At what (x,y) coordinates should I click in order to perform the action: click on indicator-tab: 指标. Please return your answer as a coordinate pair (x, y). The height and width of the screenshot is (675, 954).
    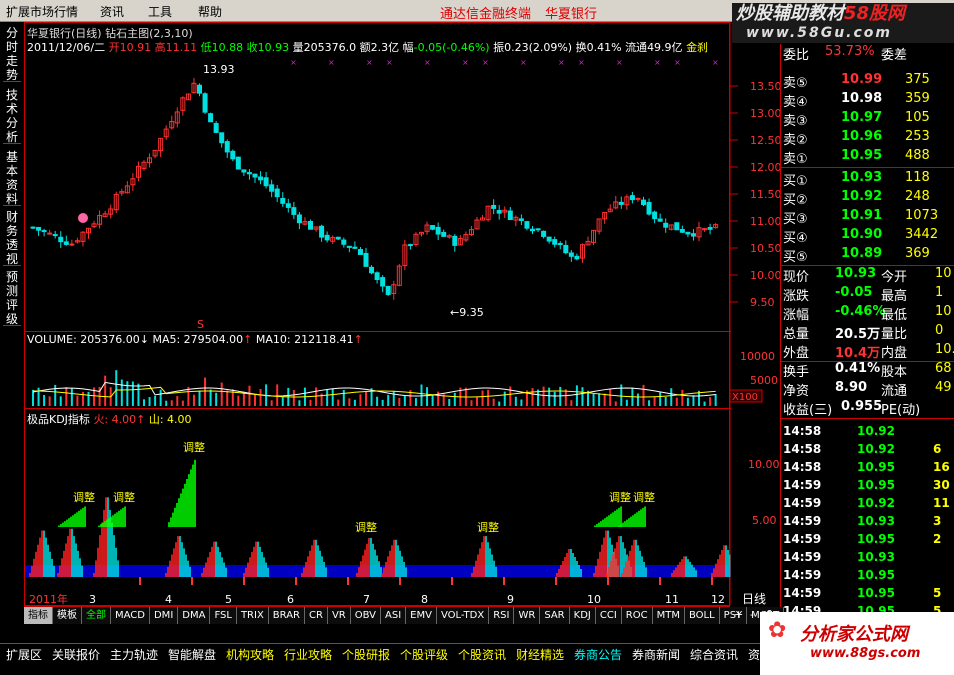
    Looking at the image, I should click on (38, 615).